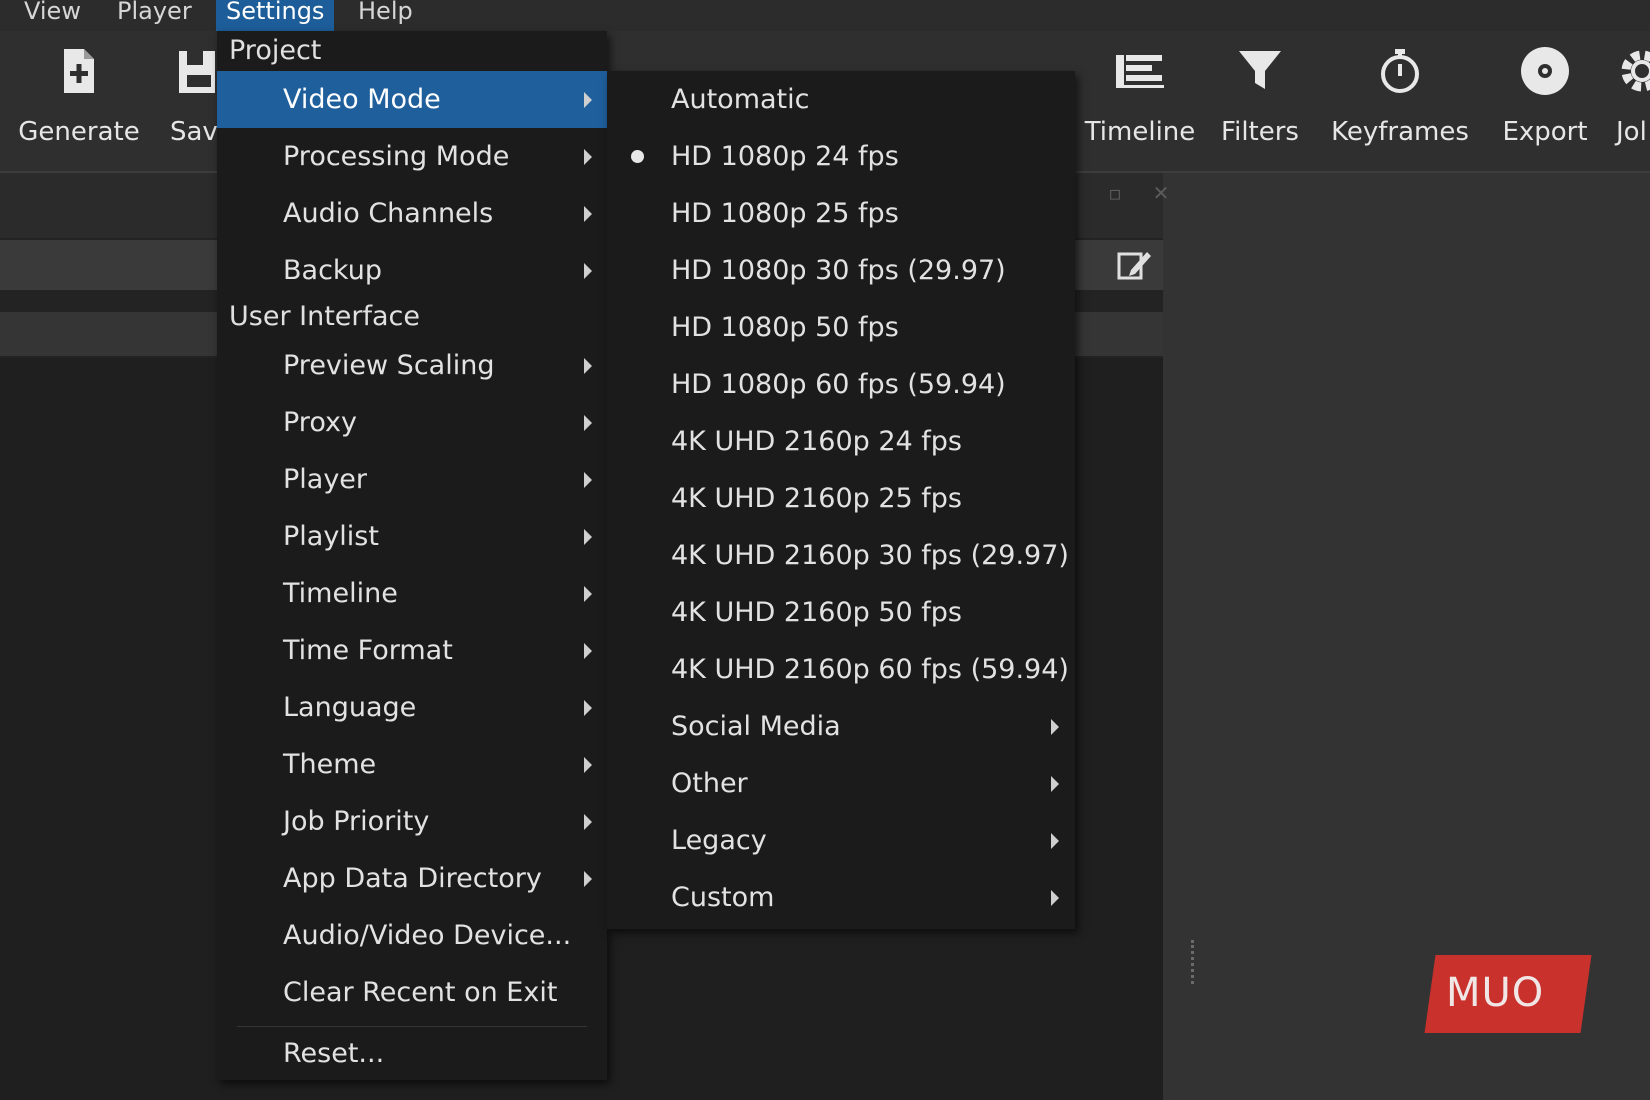 The image size is (1650, 1100). What do you see at coordinates (396, 156) in the screenshot?
I see `menu-item-label: Processing Mode` at bounding box center [396, 156].